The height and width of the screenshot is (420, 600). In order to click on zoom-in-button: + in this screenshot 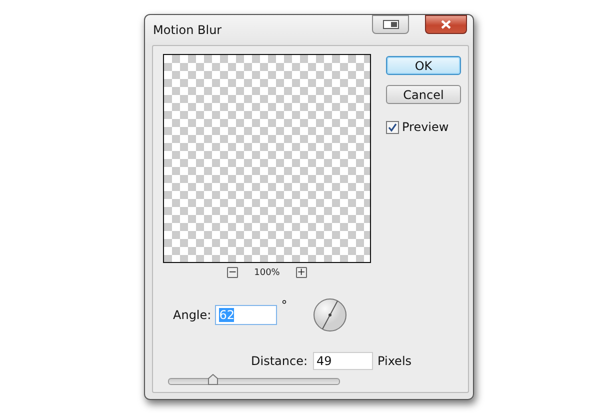, I will do `click(301, 272)`.